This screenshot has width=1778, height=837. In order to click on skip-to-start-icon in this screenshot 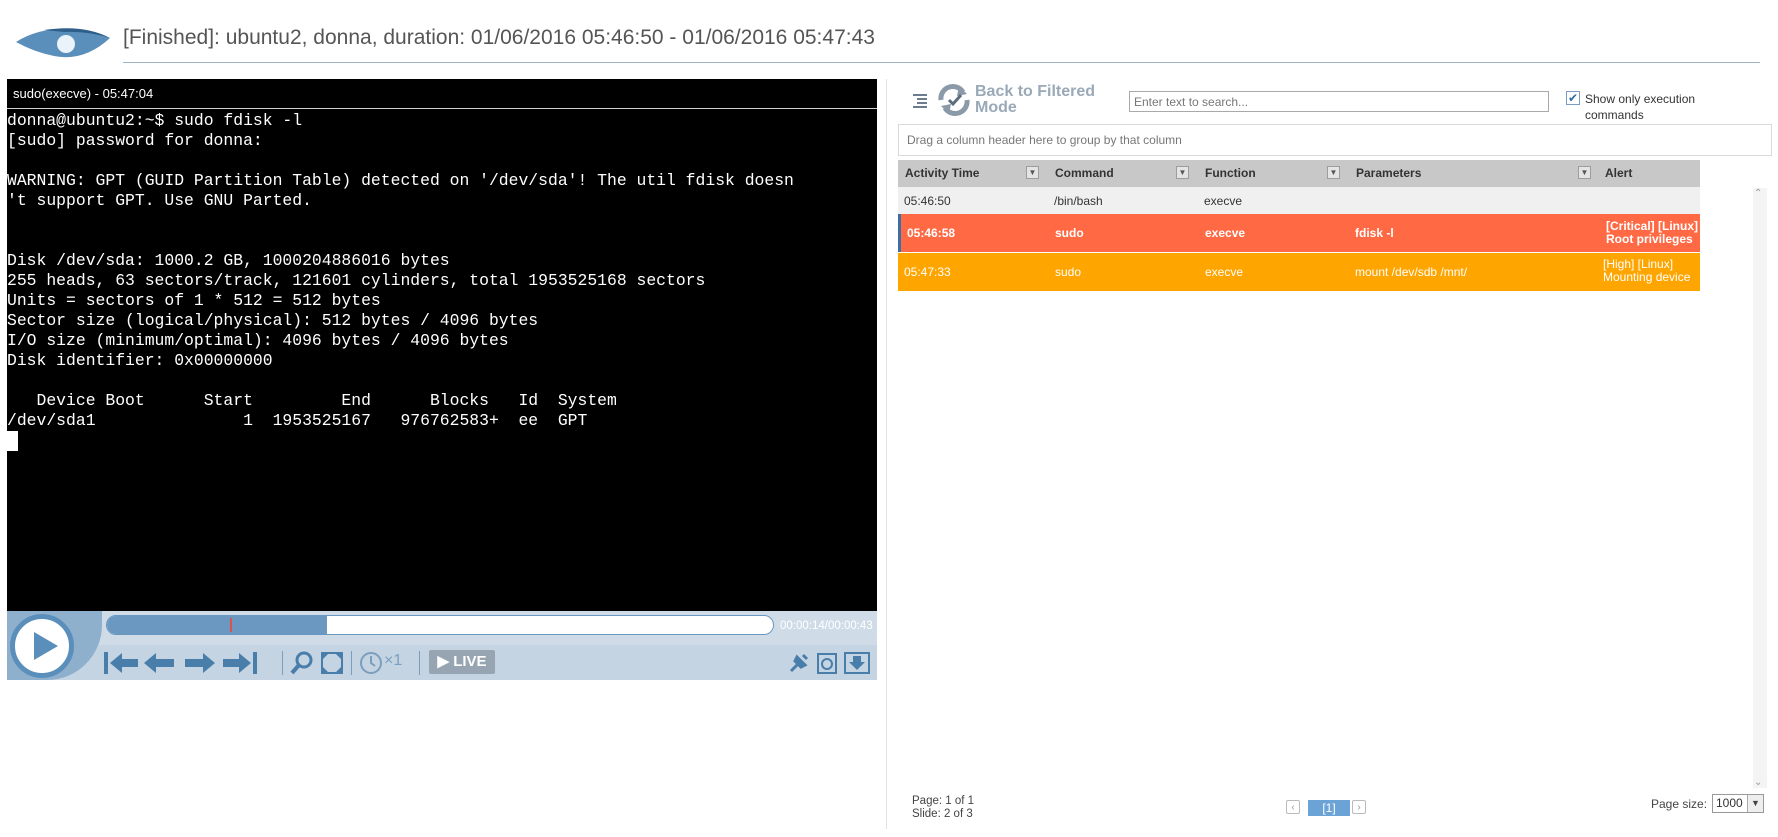, I will do `click(122, 663)`.